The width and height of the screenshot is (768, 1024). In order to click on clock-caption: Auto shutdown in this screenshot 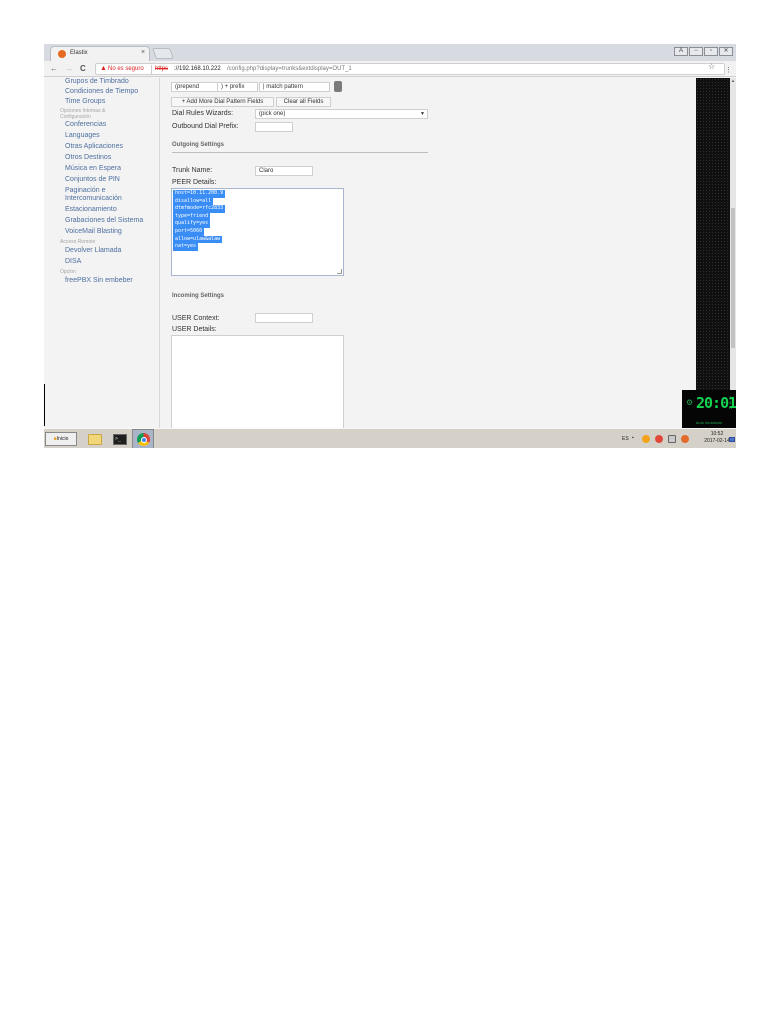, I will do `click(709, 422)`.